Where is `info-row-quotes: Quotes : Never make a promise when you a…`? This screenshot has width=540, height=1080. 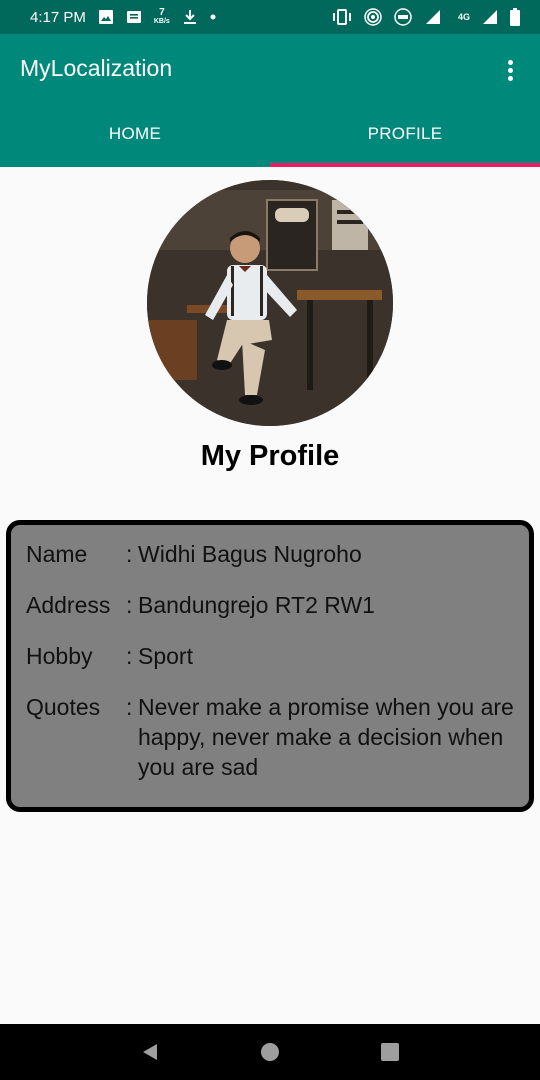 info-row-quotes: Quotes : Never make a promise when you a… is located at coordinates (274, 737).